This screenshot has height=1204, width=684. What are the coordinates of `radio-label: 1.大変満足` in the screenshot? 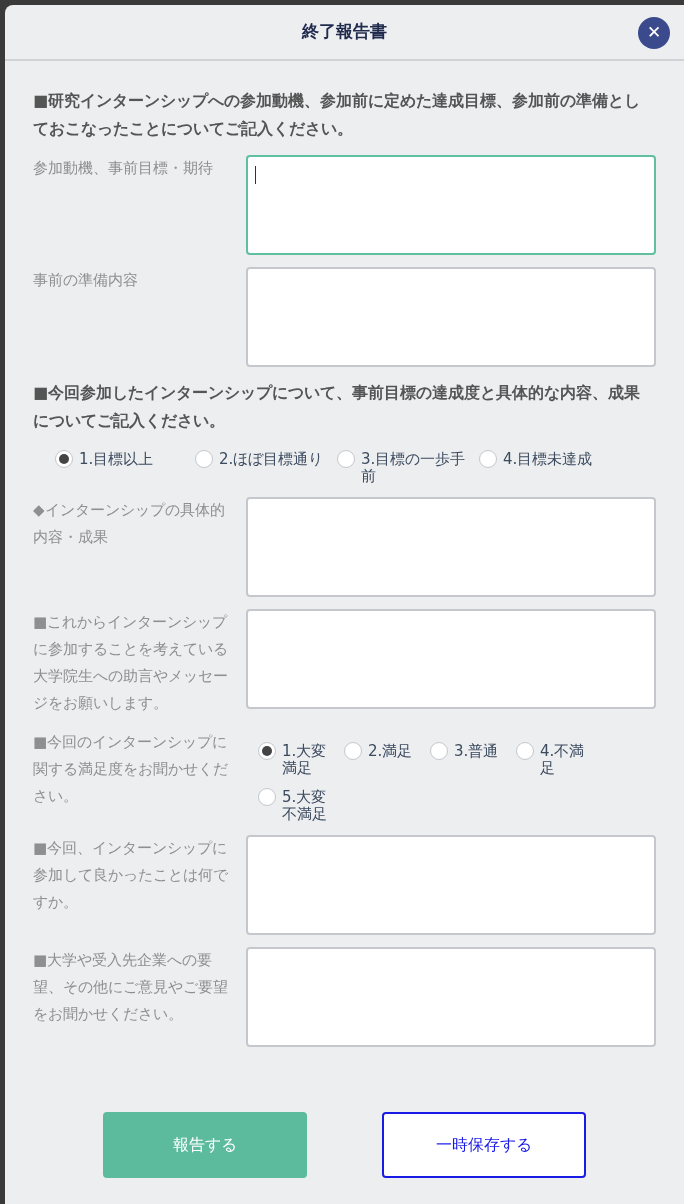 It's located at (305, 759).